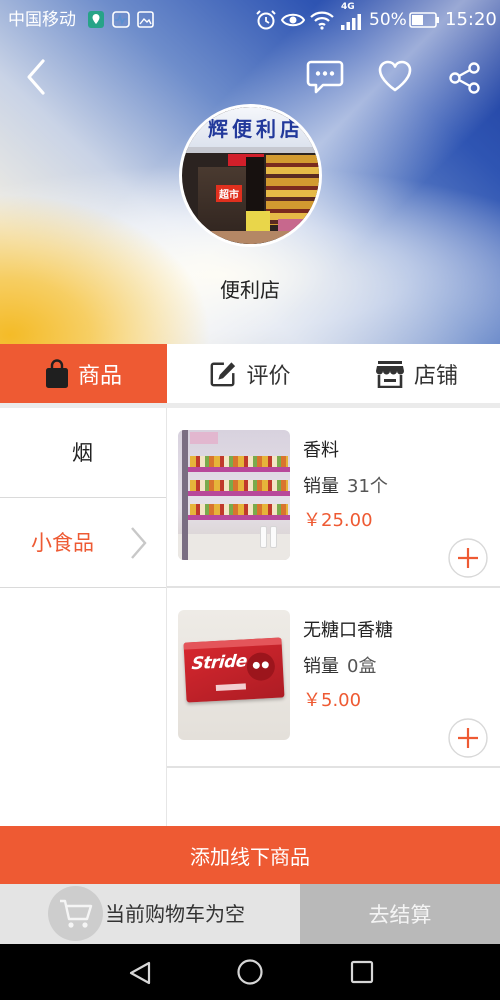 This screenshot has width=500, height=1000. What do you see at coordinates (250, 855) in the screenshot?
I see `add-offline-product-button: 添加线下商品` at bounding box center [250, 855].